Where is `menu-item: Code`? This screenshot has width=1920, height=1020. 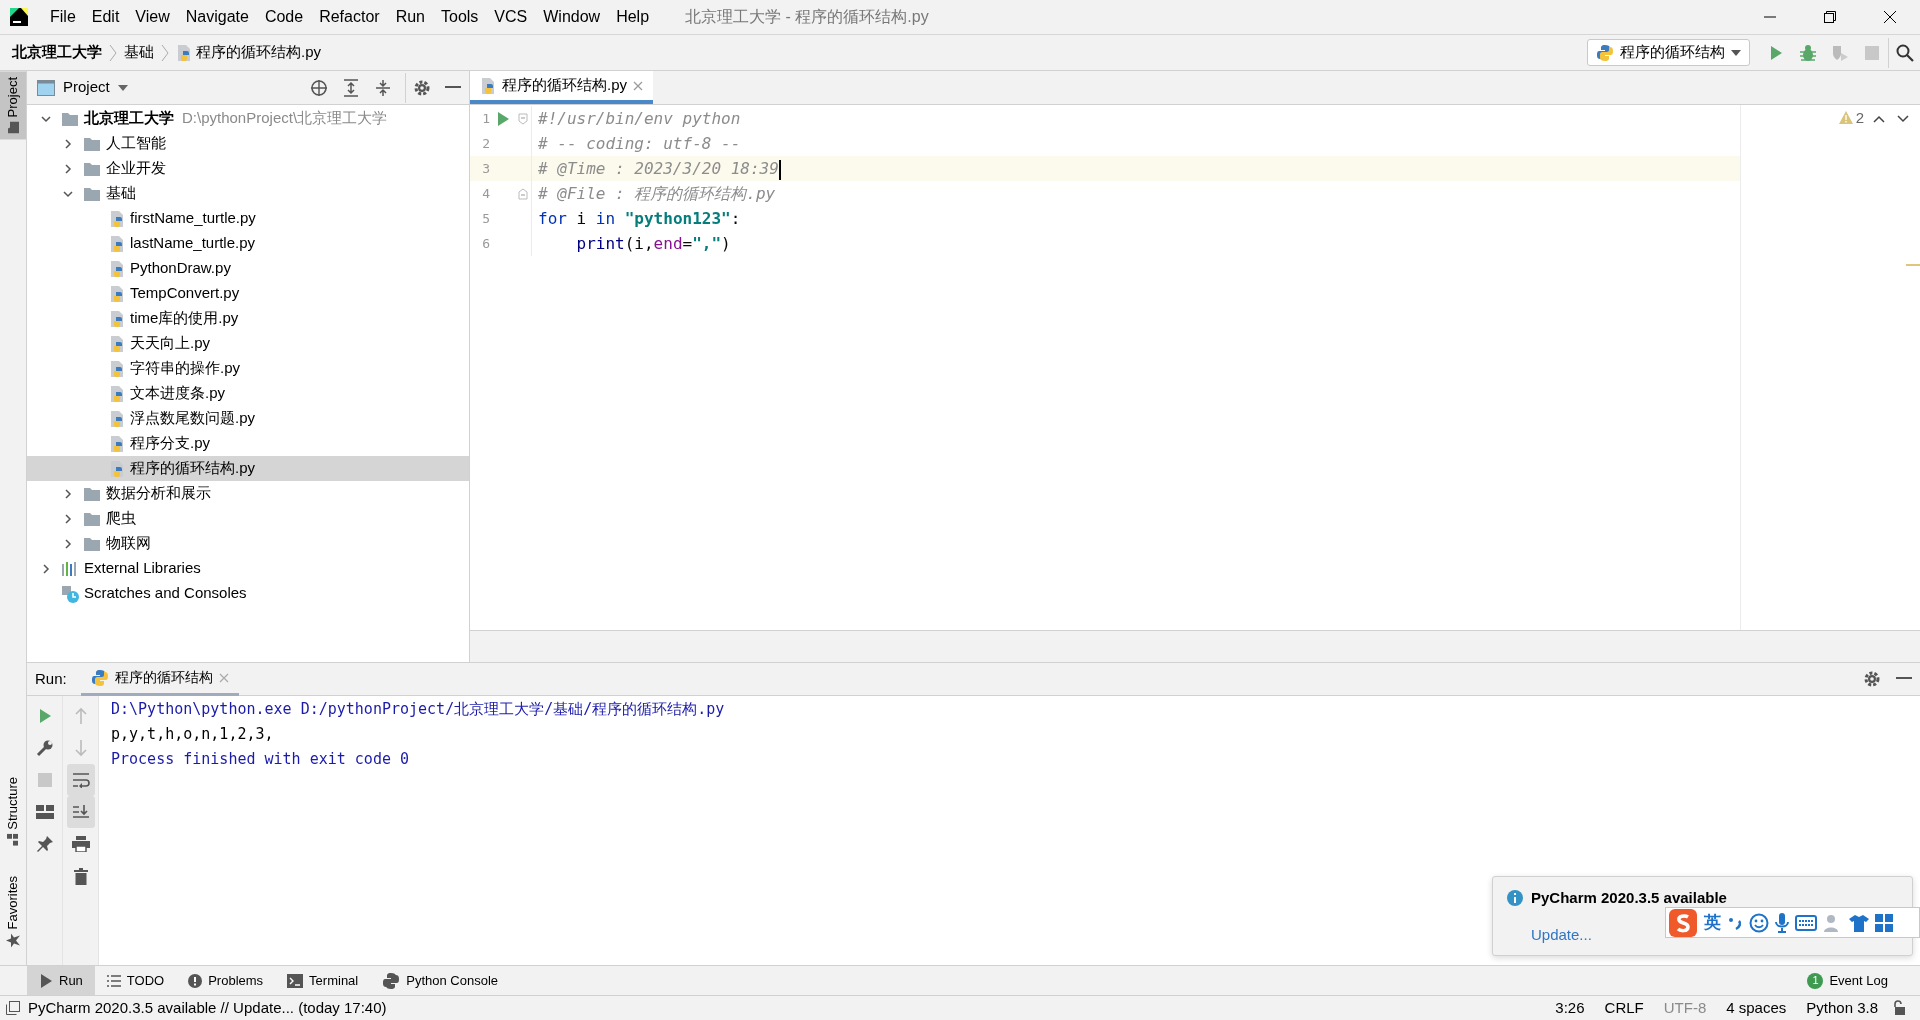
menu-item: Code is located at coordinates (284, 17).